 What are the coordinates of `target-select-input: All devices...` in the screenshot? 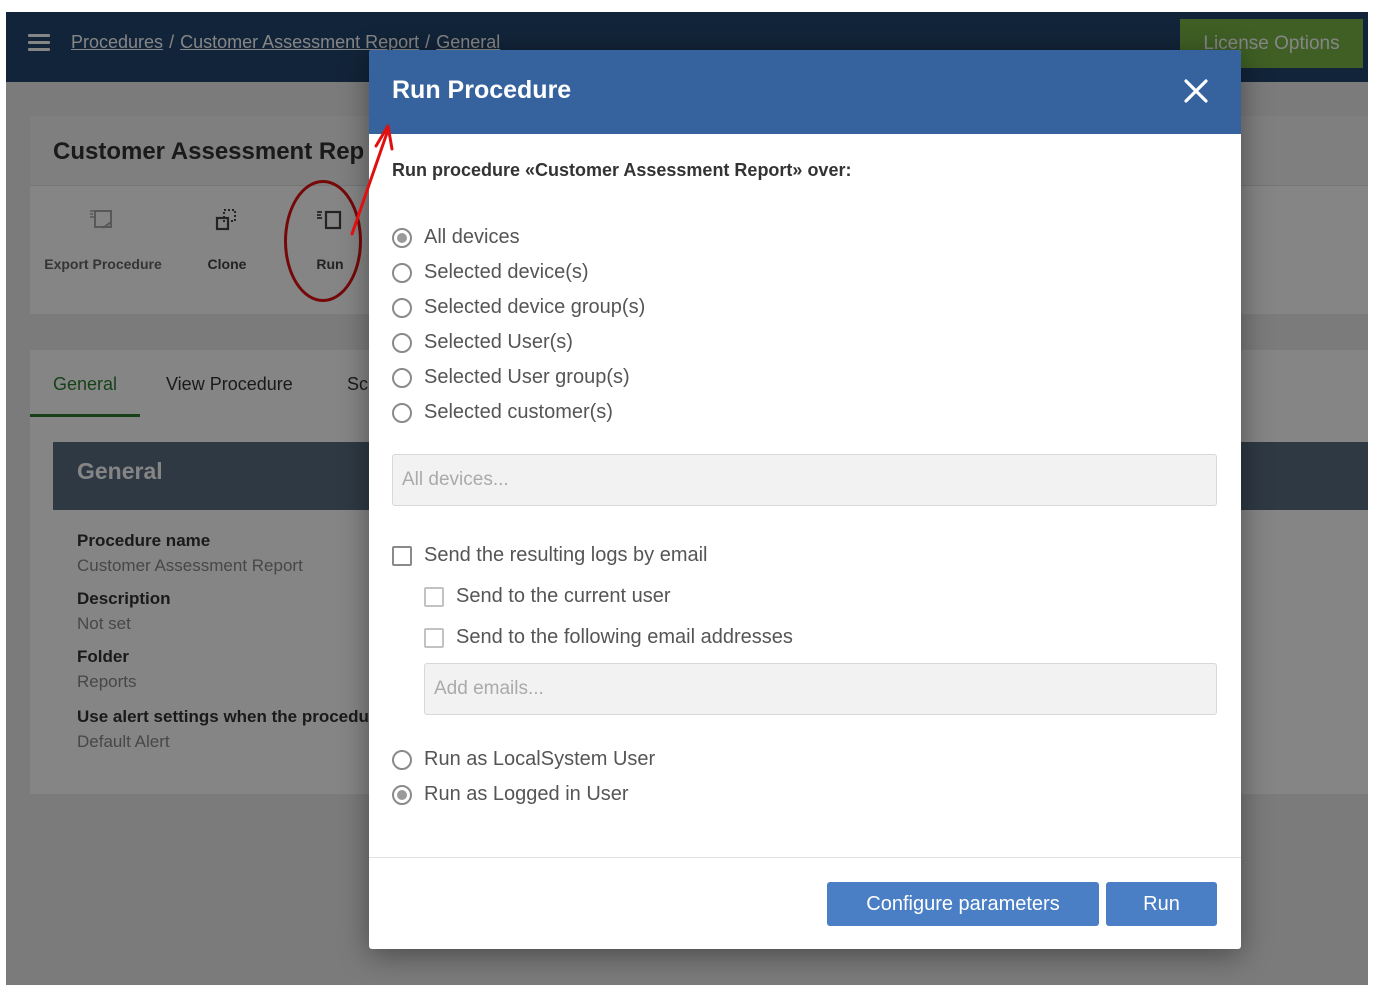 It's located at (804, 480).